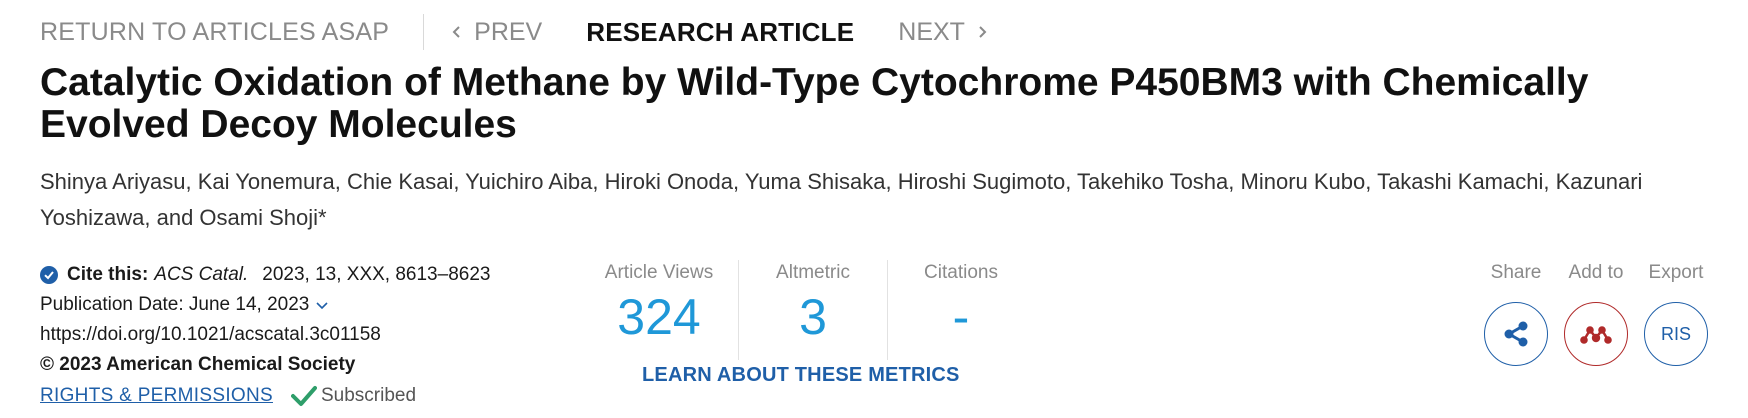  I want to click on add-to-action: Add to, so click(1596, 313).